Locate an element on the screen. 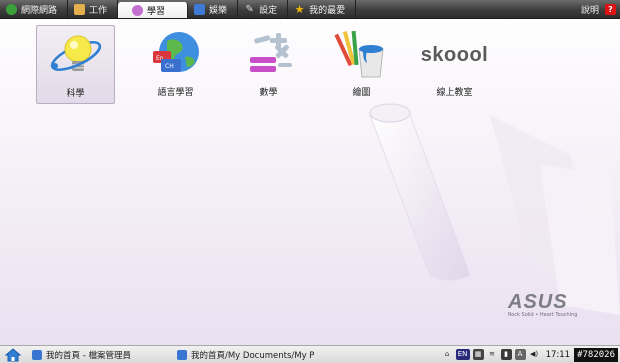  network-icon: ⌂ is located at coordinates (447, 354).